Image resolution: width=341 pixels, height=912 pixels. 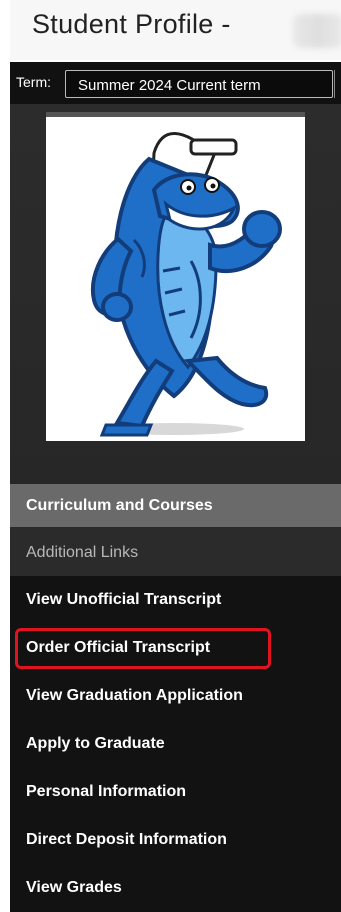 What do you see at coordinates (175, 552) in the screenshot?
I see `section-additional-links: Additional Links` at bounding box center [175, 552].